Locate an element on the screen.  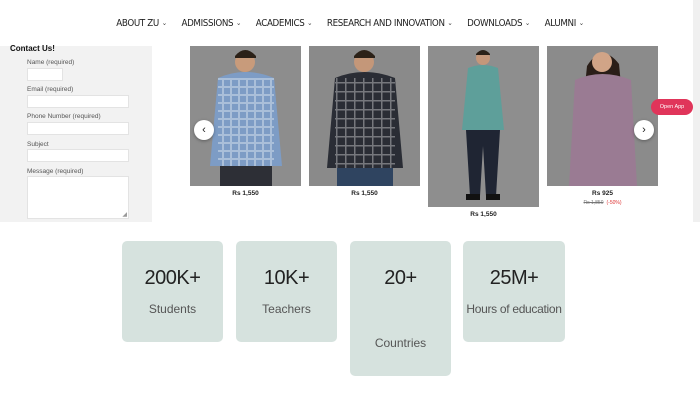
resize-handle-icon: ◢ is located at coordinates (124, 214).